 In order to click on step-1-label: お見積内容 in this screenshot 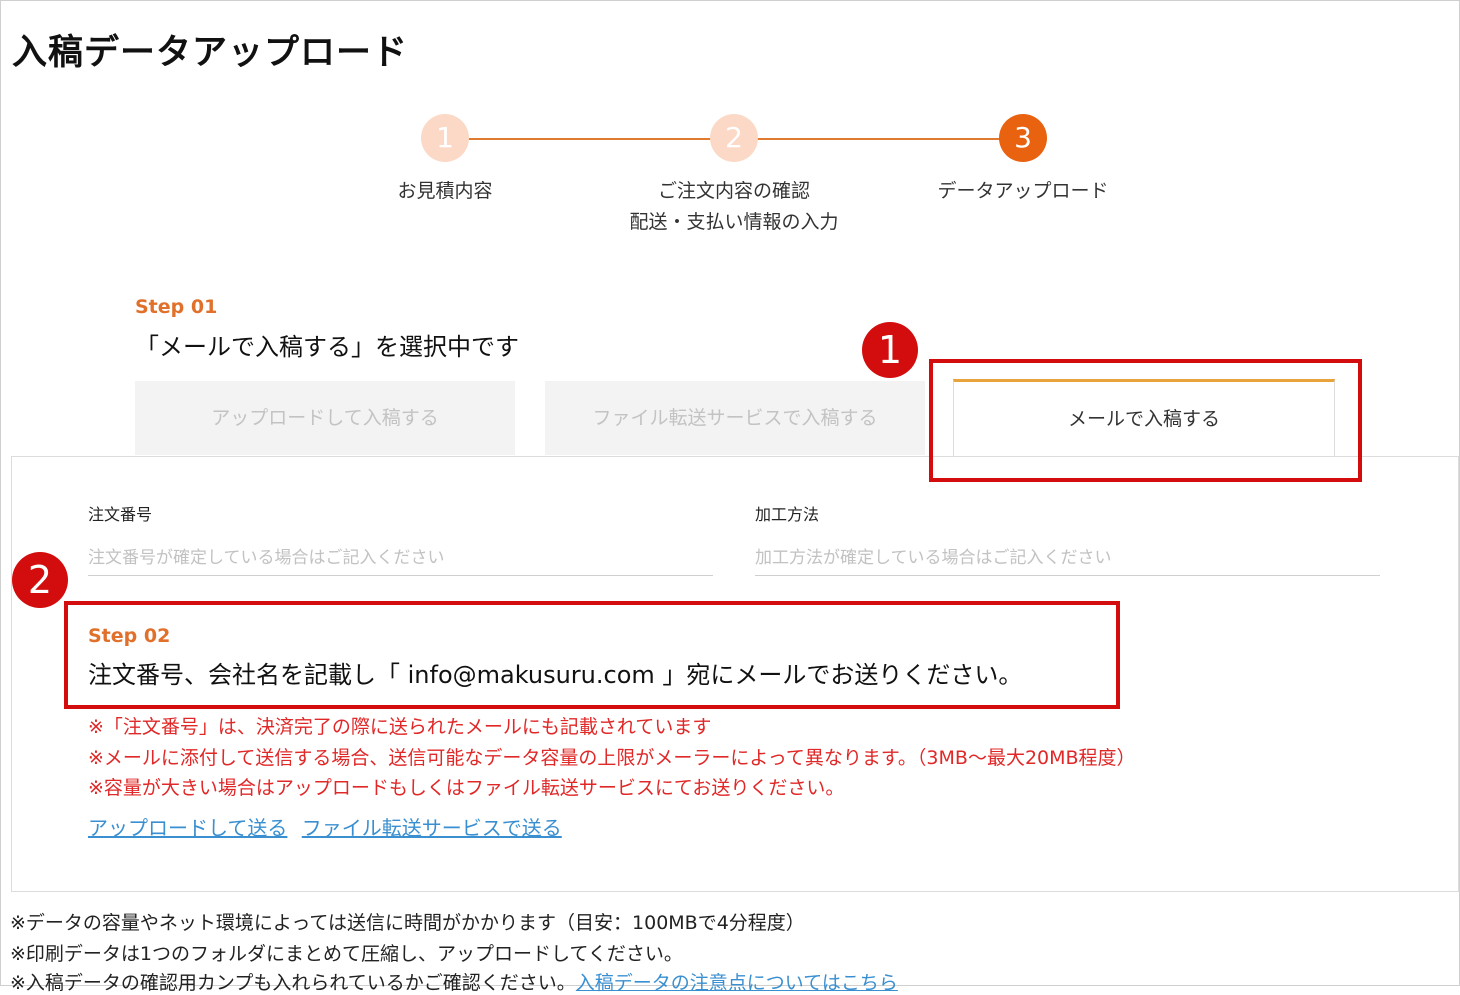, I will do `click(445, 191)`.